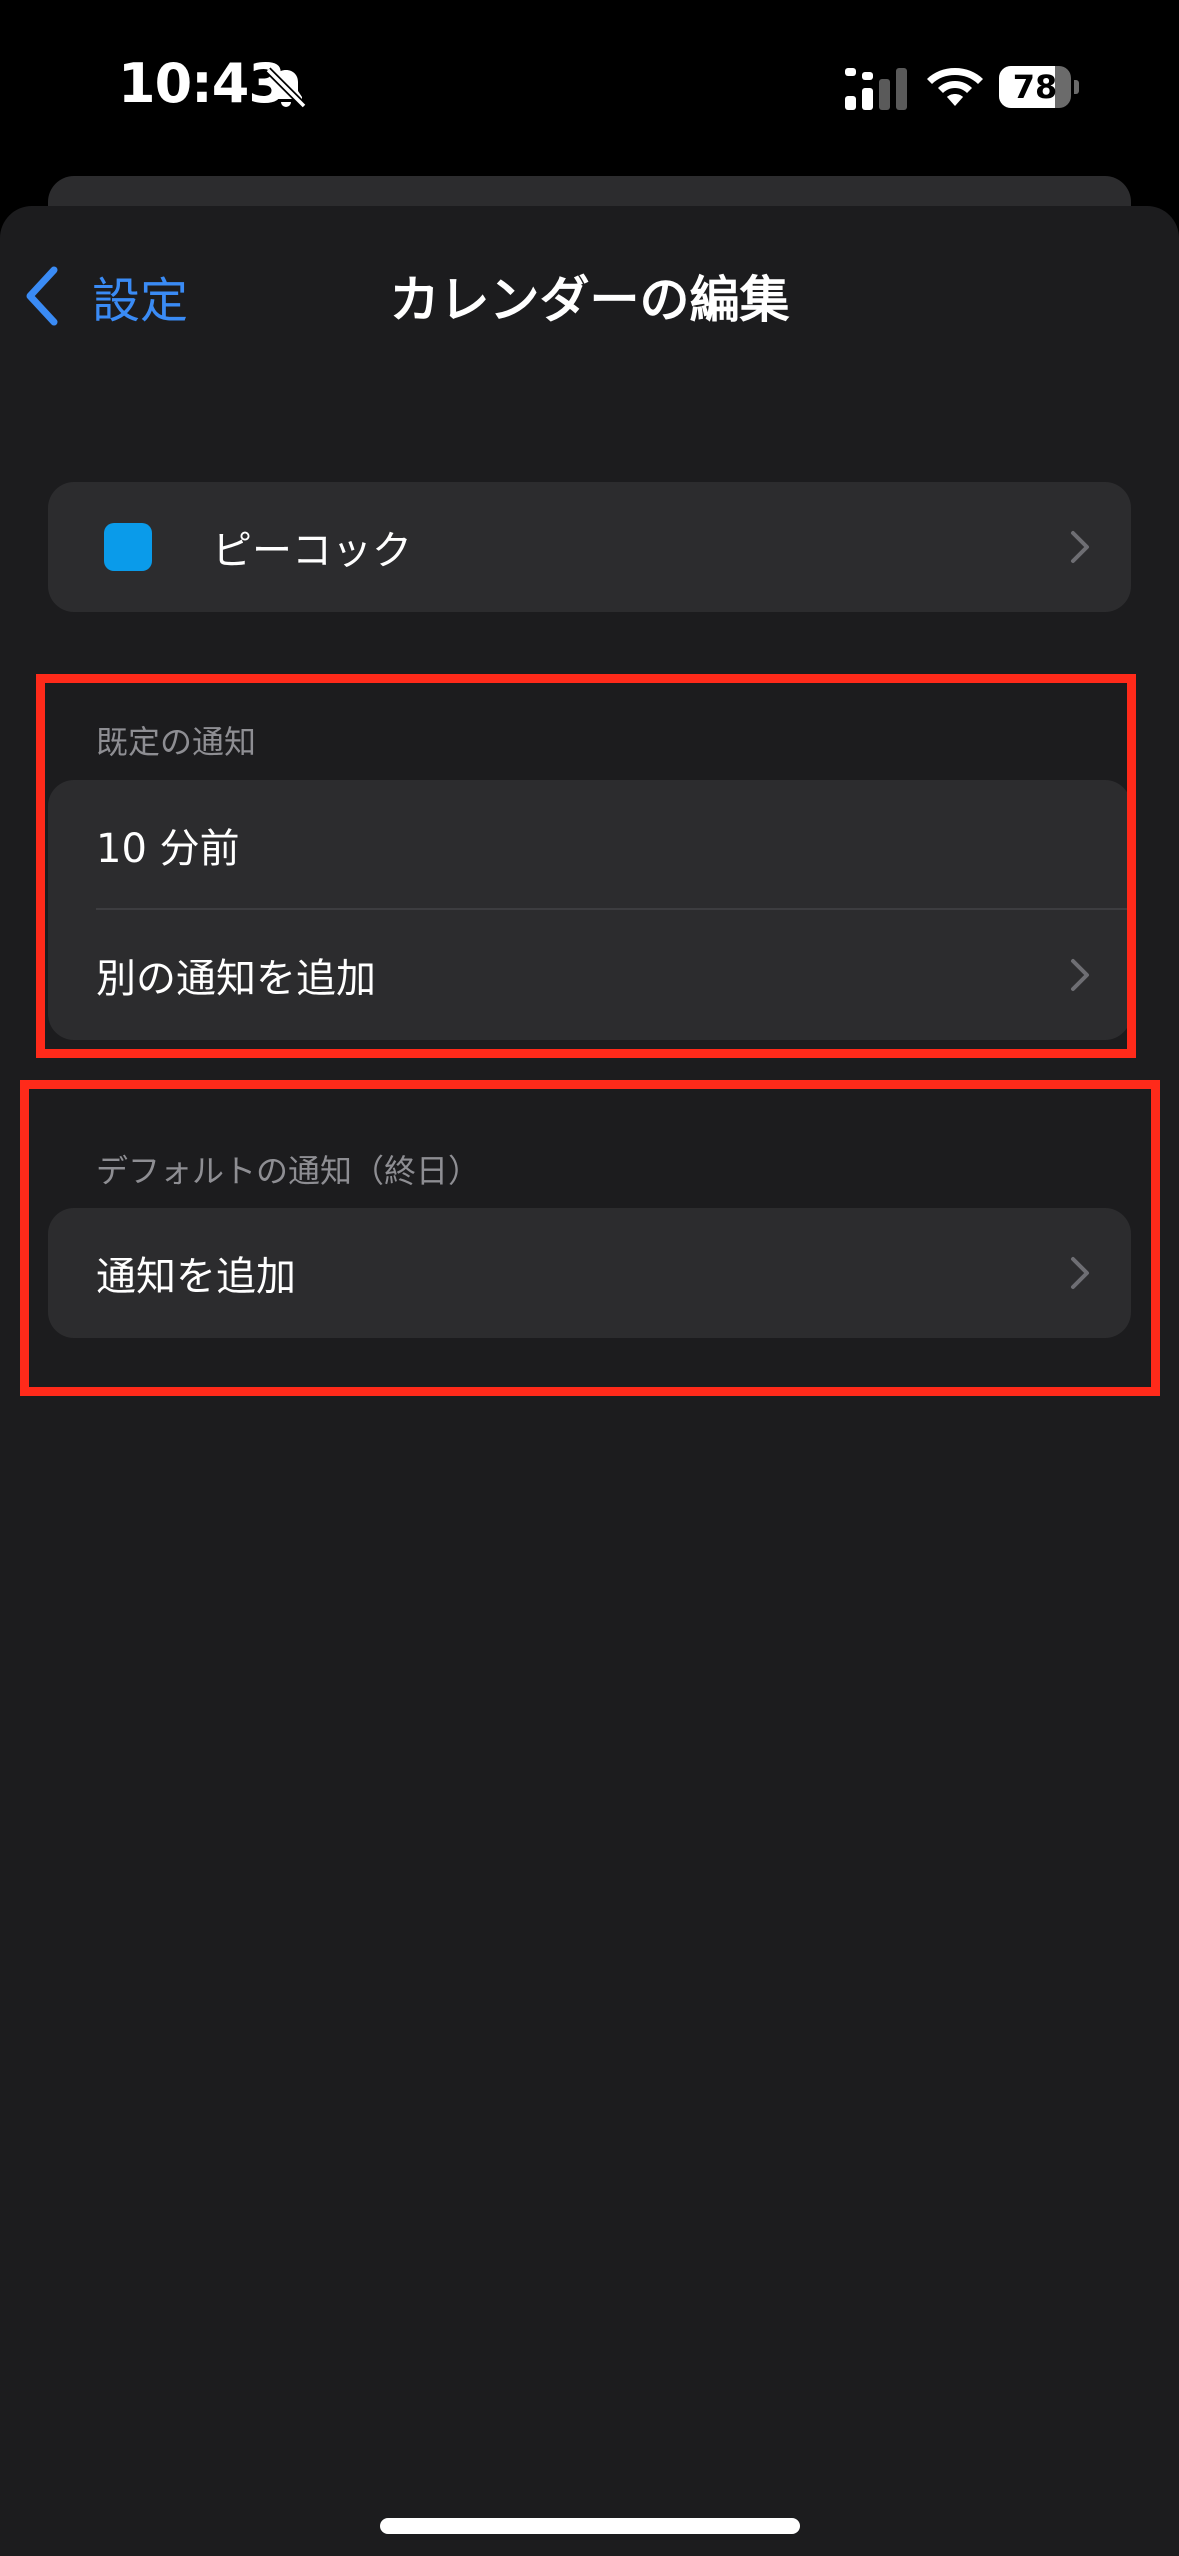 Image resolution: width=1179 pixels, height=2556 pixels. I want to click on calendar-color-row: ピーコック, so click(589, 547).